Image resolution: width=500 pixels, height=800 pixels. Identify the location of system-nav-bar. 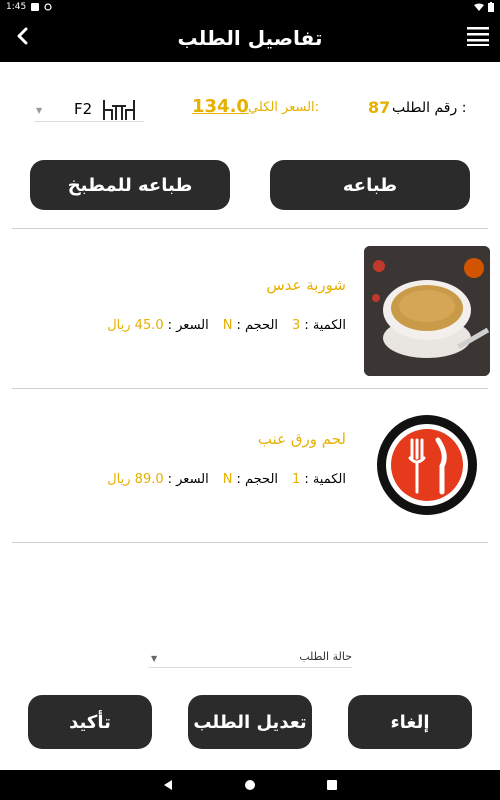
(250, 785).